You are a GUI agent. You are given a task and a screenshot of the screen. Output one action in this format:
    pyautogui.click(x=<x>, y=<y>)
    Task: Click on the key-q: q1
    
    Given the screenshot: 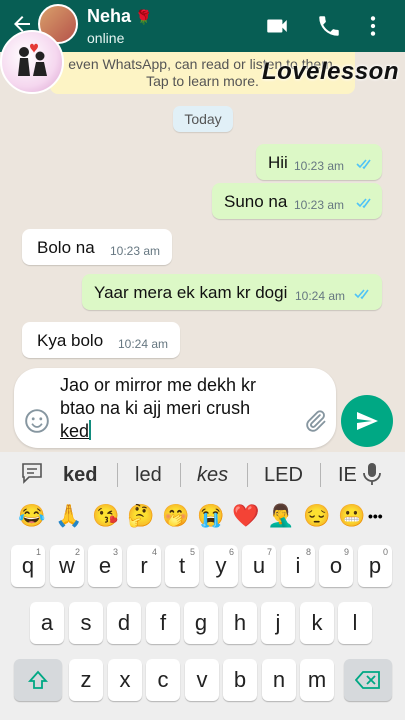 What is the action you would take?
    pyautogui.click(x=28, y=566)
    